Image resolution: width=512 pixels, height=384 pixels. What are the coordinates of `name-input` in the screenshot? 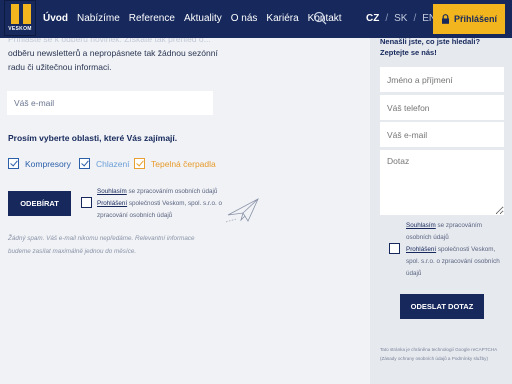 It's located at (442, 79).